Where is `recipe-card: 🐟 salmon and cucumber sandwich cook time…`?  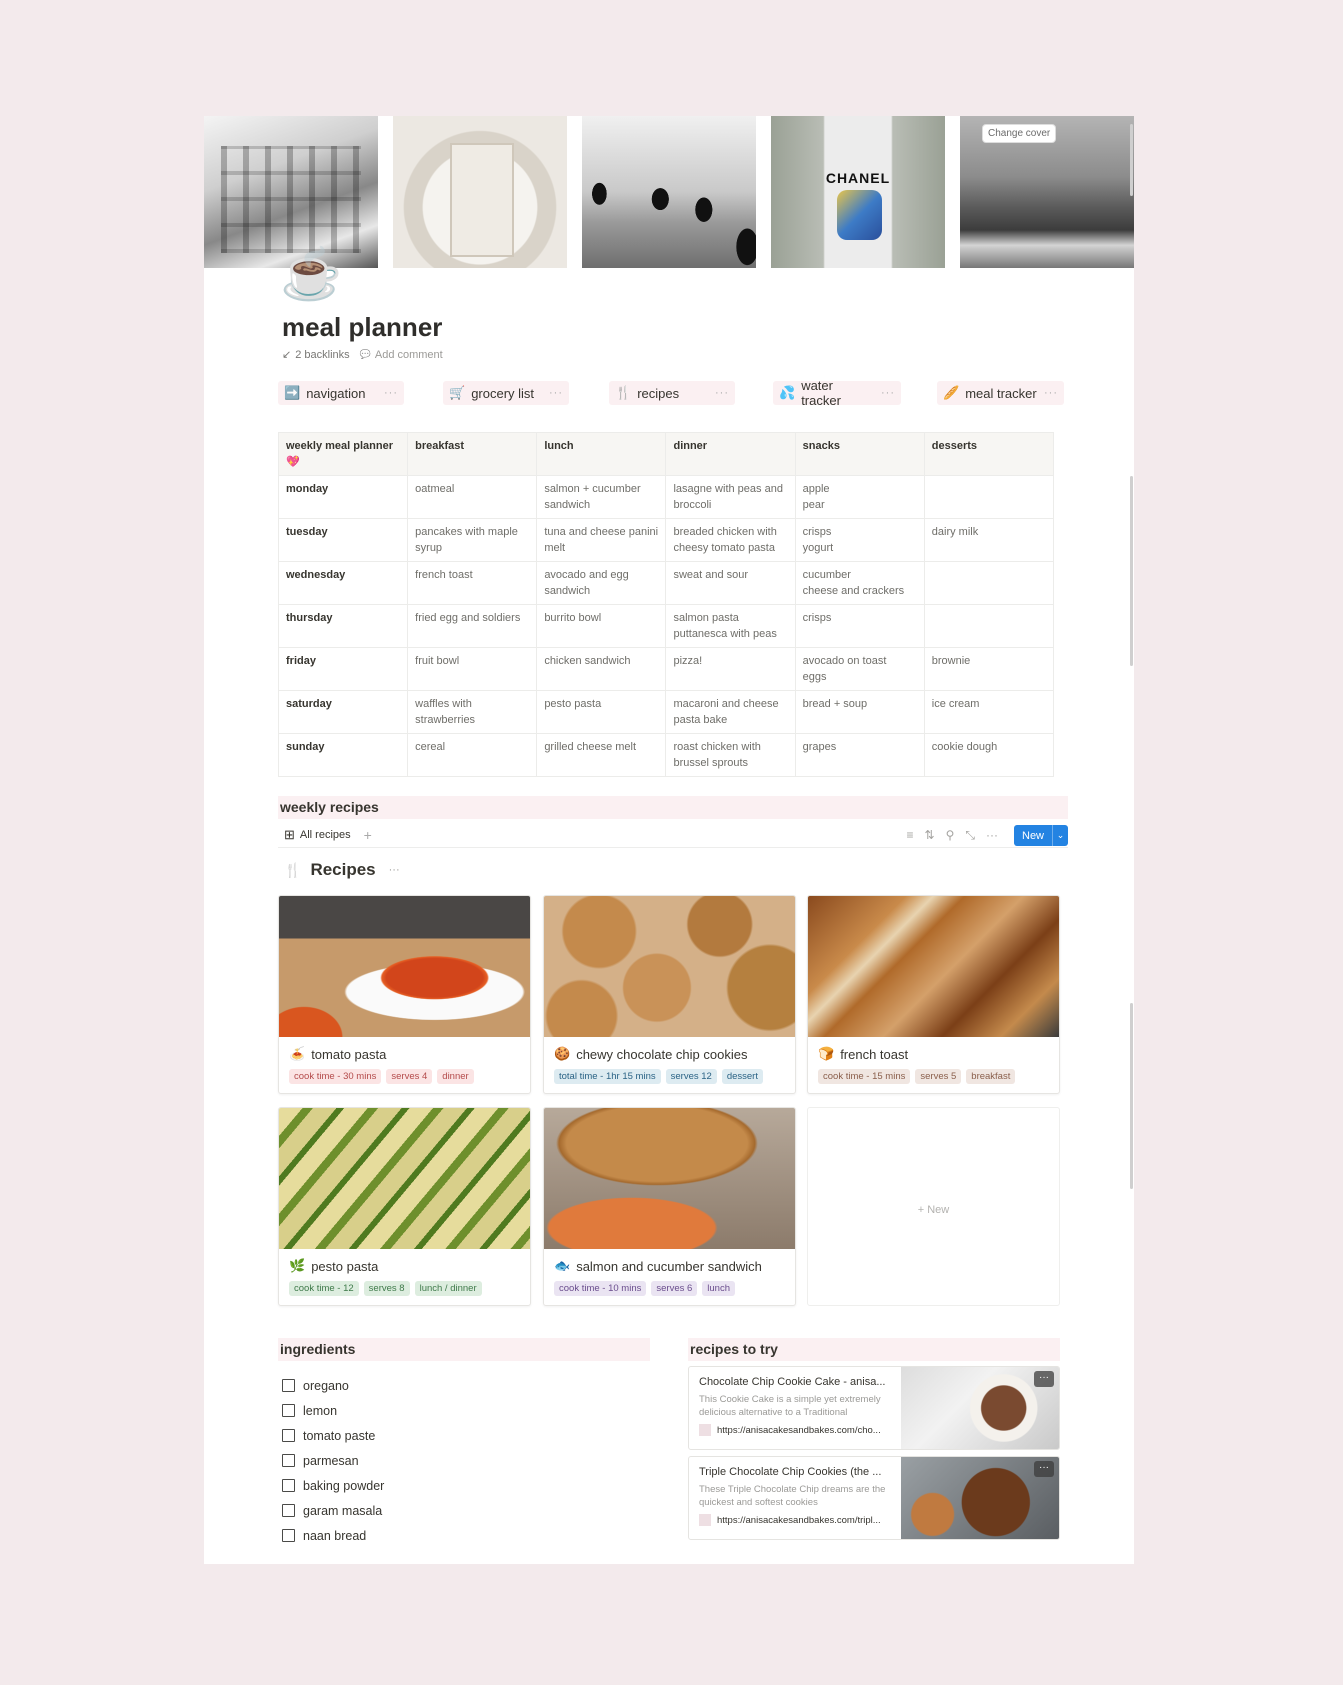 recipe-card: 🐟 salmon and cucumber sandwich cook time… is located at coordinates (669, 1206).